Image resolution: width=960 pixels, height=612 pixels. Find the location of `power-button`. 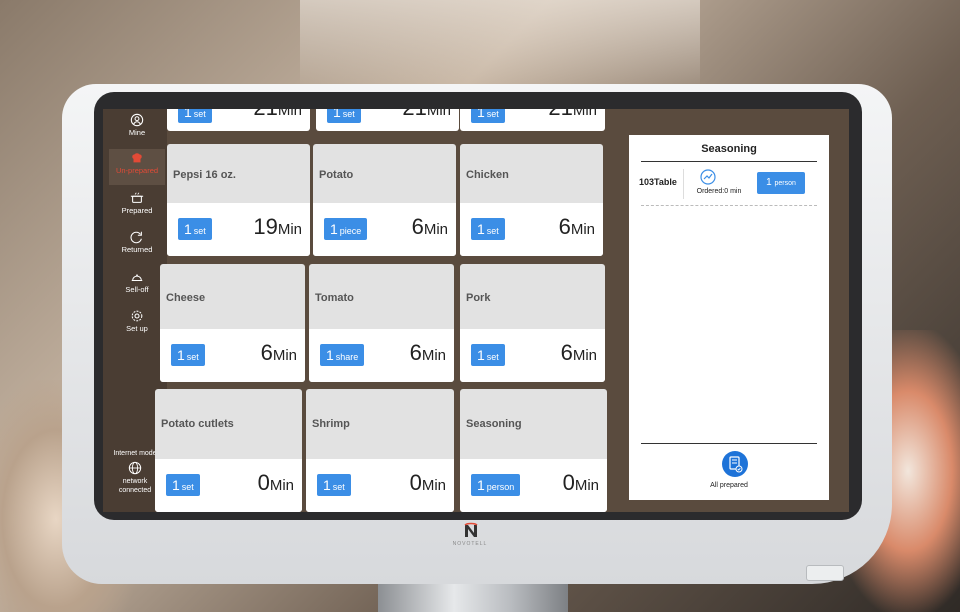

power-button is located at coordinates (825, 573).